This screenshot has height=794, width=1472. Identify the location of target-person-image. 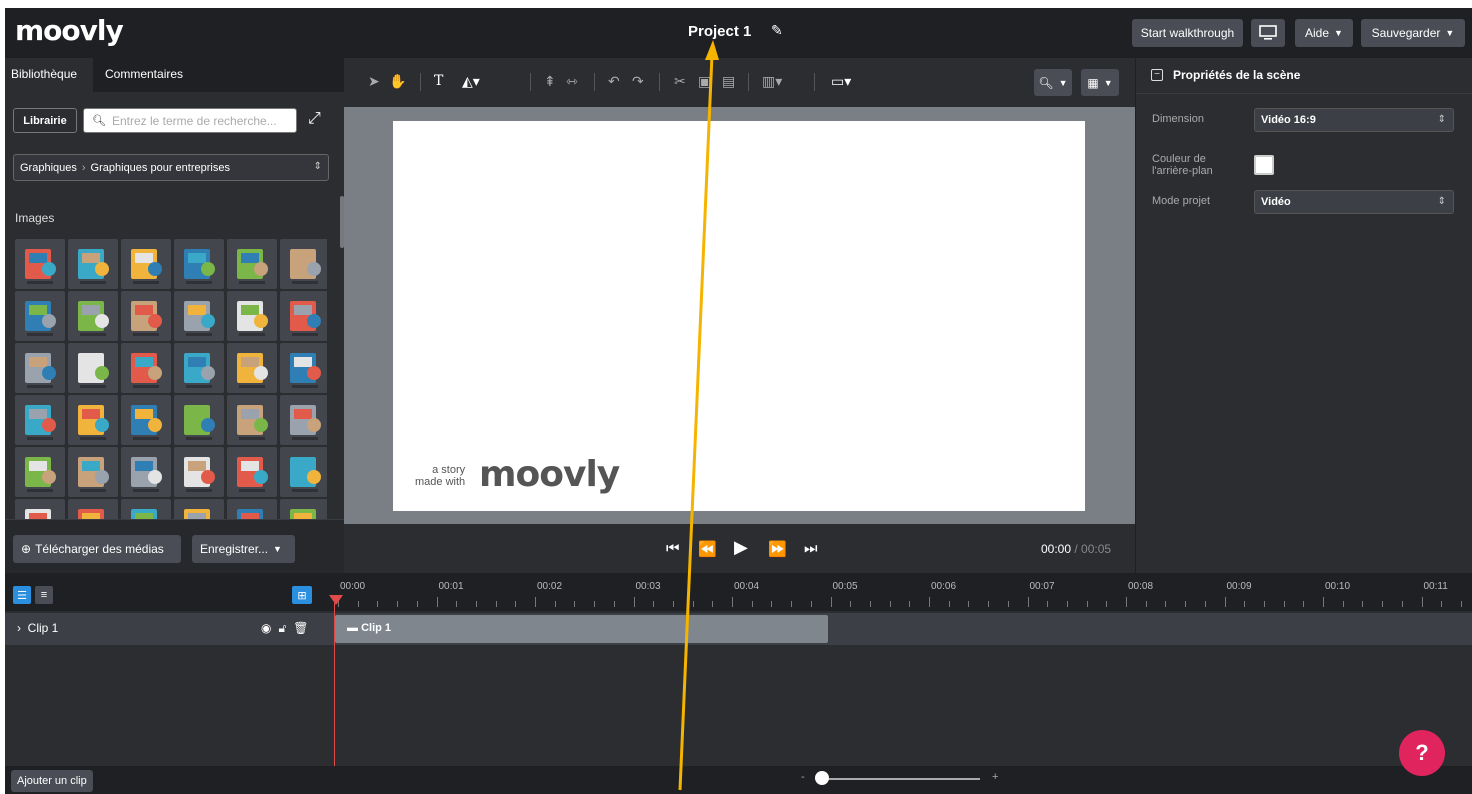
(303, 264).